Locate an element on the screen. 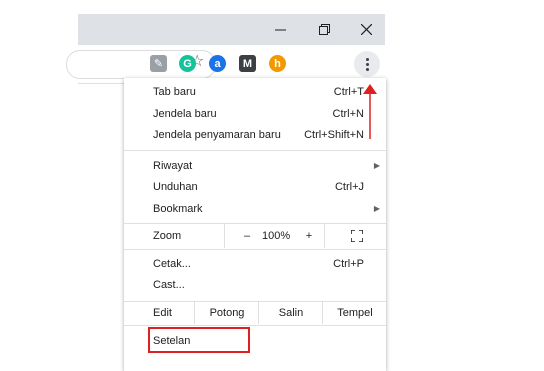  menu-item-label: Jendela penyamaran baru is located at coordinates (217, 135).